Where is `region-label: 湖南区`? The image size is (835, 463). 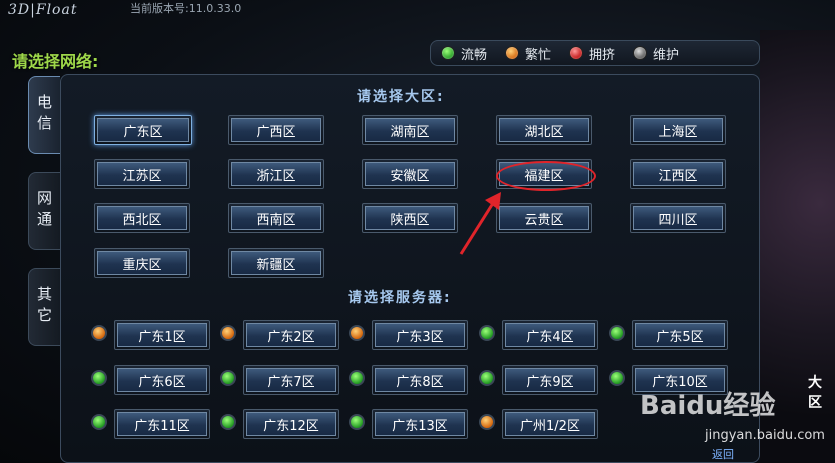 region-label: 湖南区 is located at coordinates (410, 130).